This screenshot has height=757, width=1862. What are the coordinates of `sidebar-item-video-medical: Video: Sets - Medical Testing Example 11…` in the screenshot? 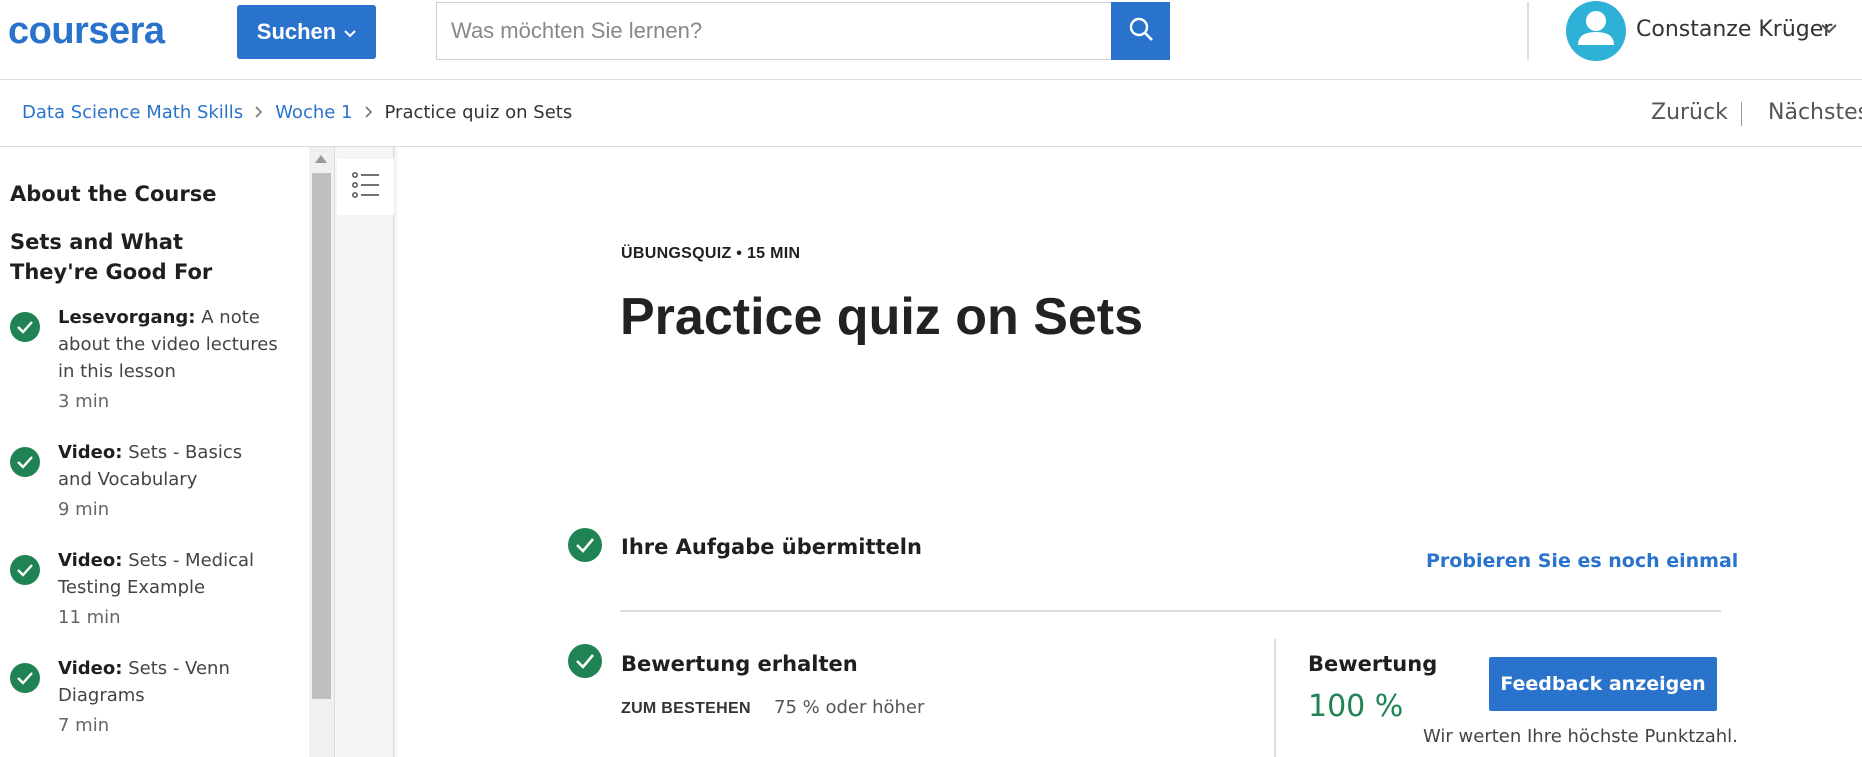 It's located at (145, 596).